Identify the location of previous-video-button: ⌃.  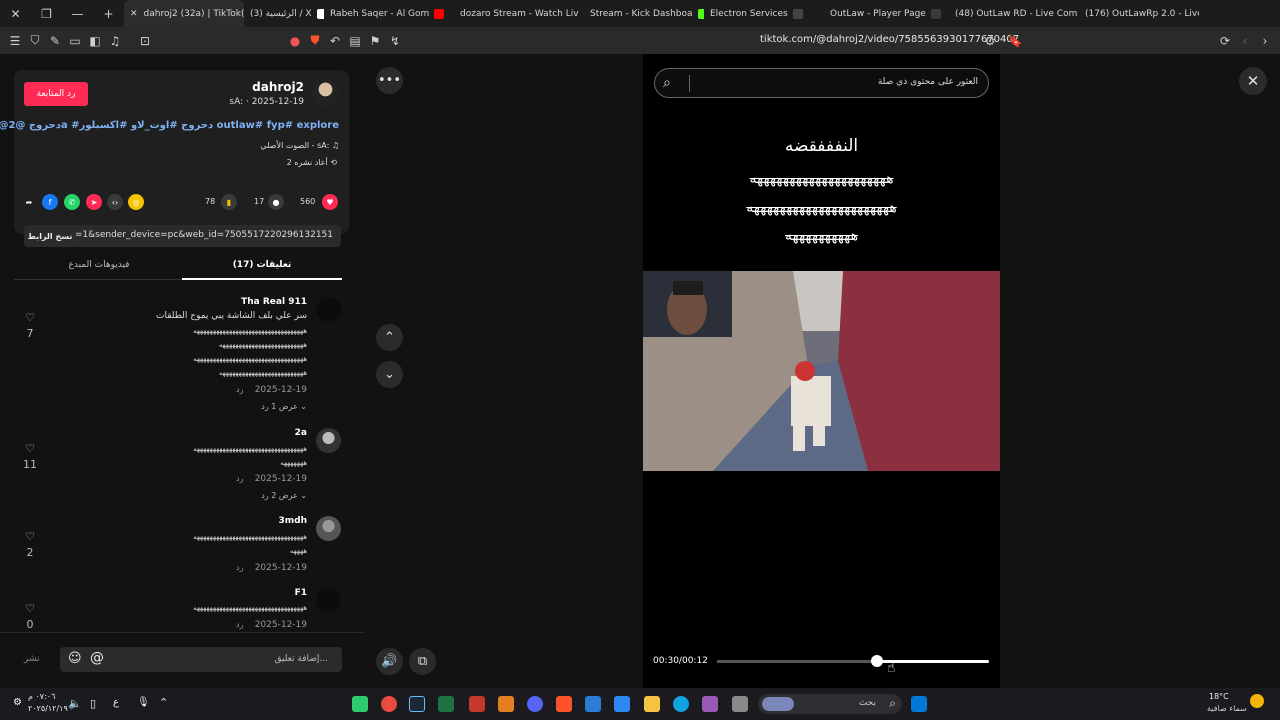
(389, 337).